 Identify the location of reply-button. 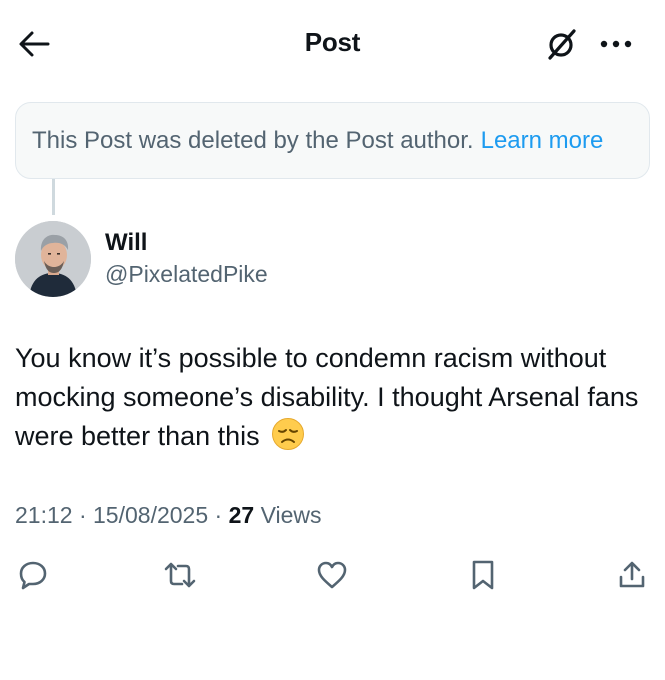
(33, 575).